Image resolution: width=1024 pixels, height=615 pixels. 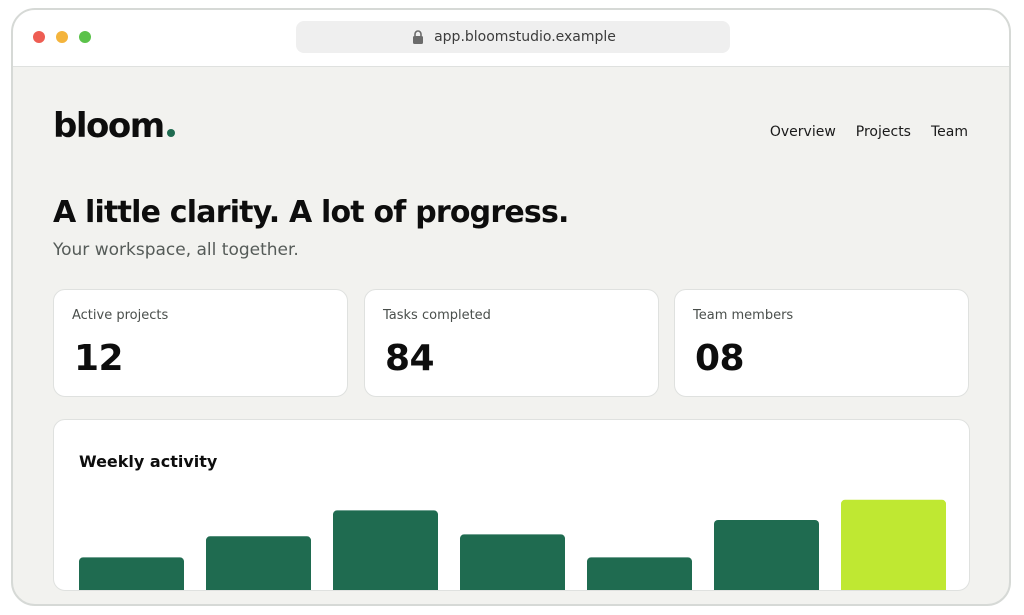 I want to click on minimize-window-button, so click(x=62, y=37).